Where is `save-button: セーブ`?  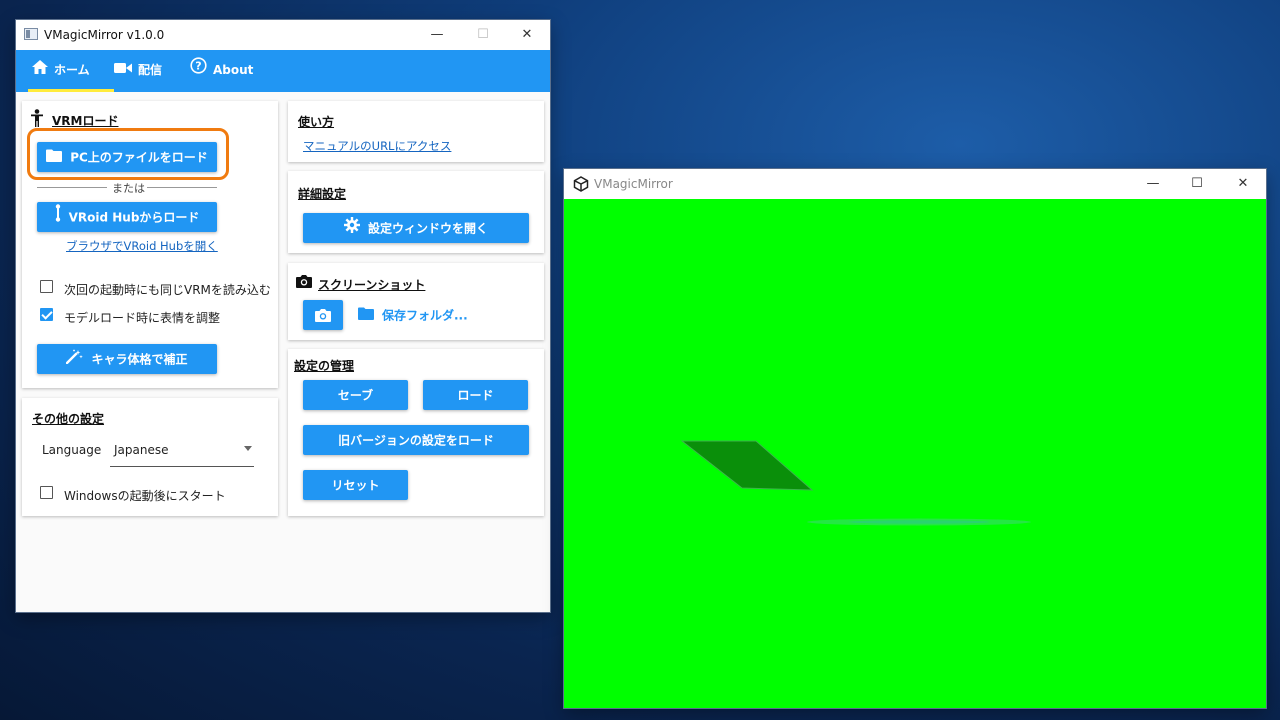 save-button: セーブ is located at coordinates (355, 395).